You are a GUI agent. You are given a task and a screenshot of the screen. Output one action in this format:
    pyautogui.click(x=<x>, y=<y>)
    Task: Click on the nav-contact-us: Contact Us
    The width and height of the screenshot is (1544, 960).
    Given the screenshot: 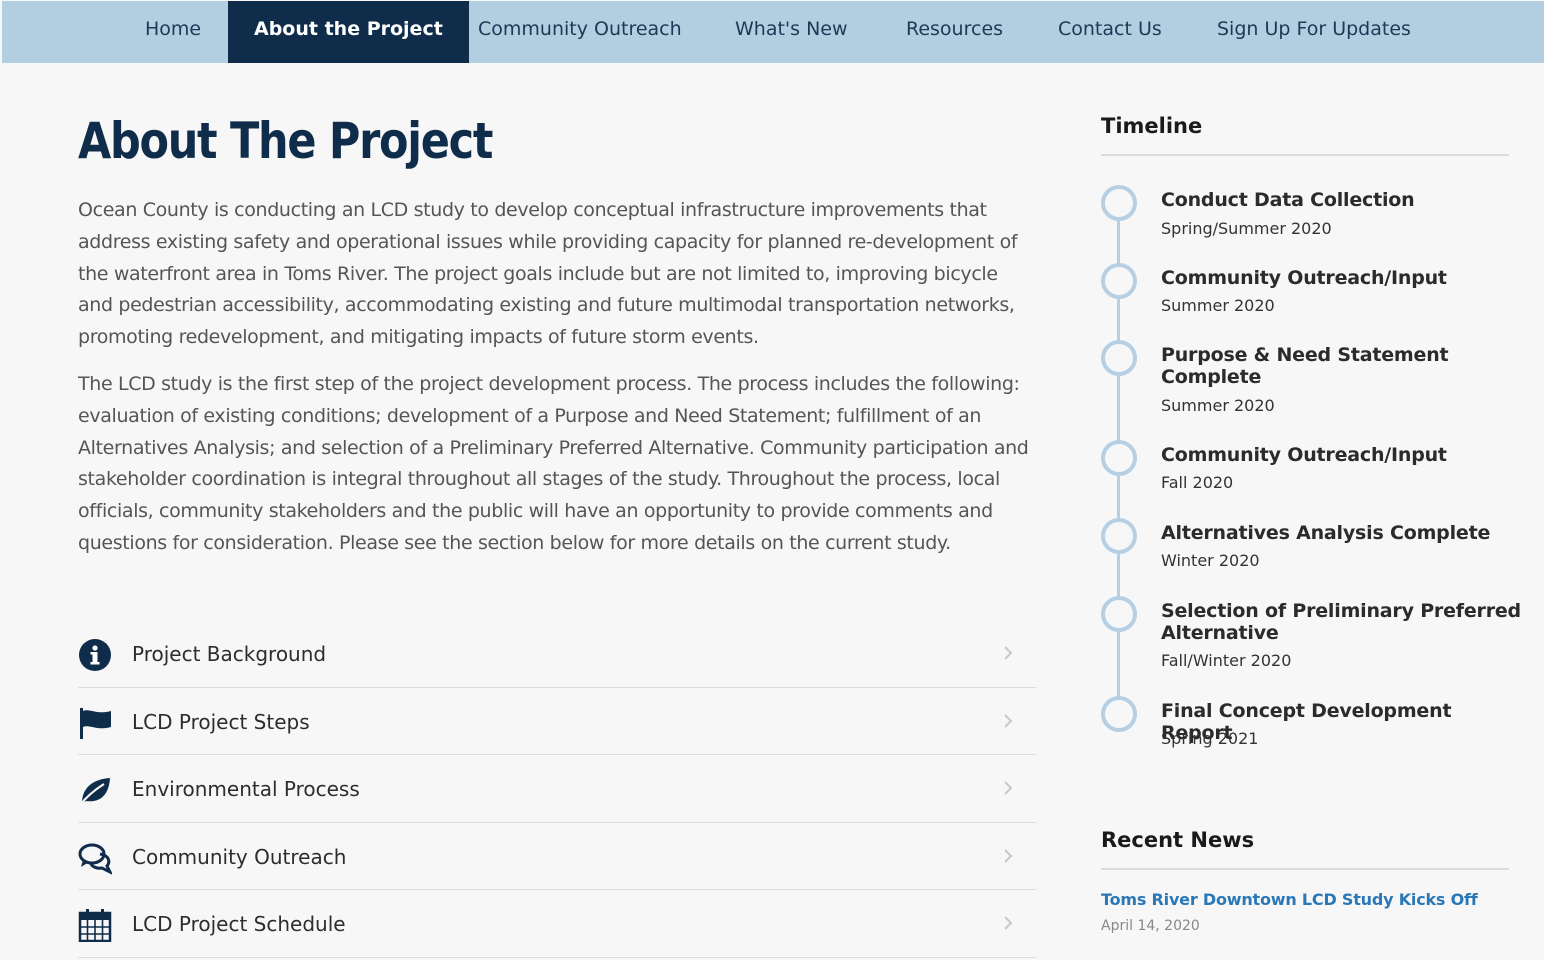 What is the action you would take?
    pyautogui.click(x=1110, y=32)
    